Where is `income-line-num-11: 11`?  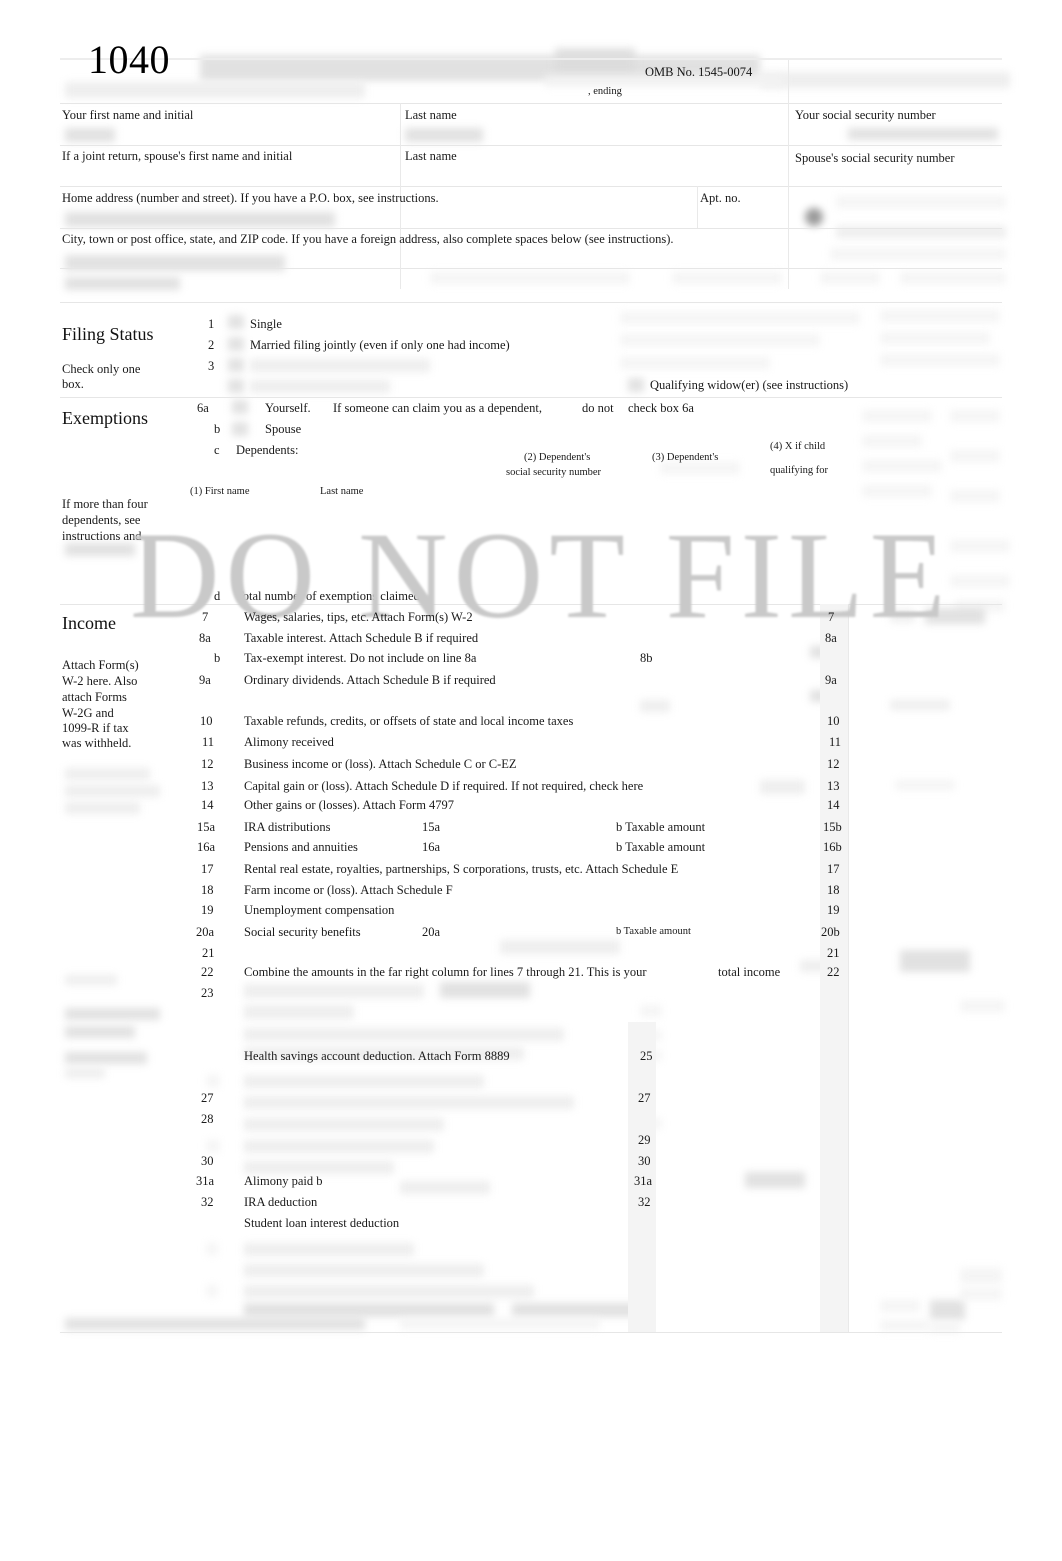 income-line-num-11: 11 is located at coordinates (208, 742).